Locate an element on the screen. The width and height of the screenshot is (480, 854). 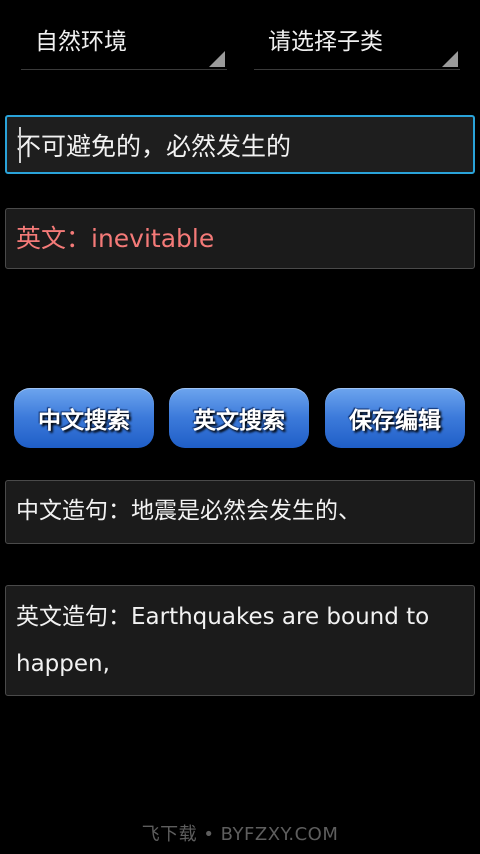
chinese-example-sentence: 中文造句：地震是必然会发生的、 is located at coordinates (188, 511).